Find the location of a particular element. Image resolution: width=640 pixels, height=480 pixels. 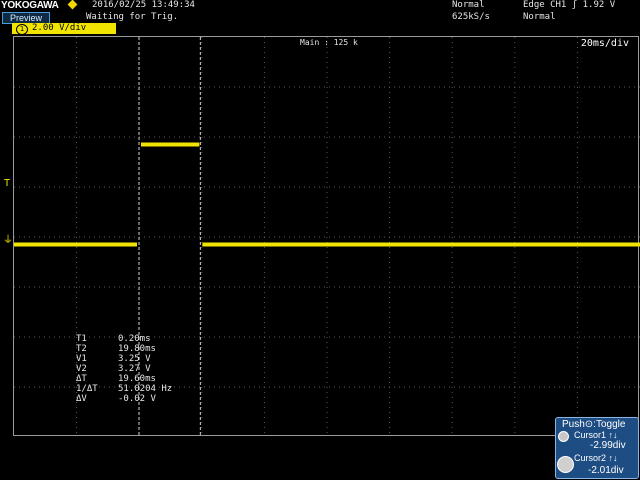

cursor2-value: -2.01div is located at coordinates (606, 470).